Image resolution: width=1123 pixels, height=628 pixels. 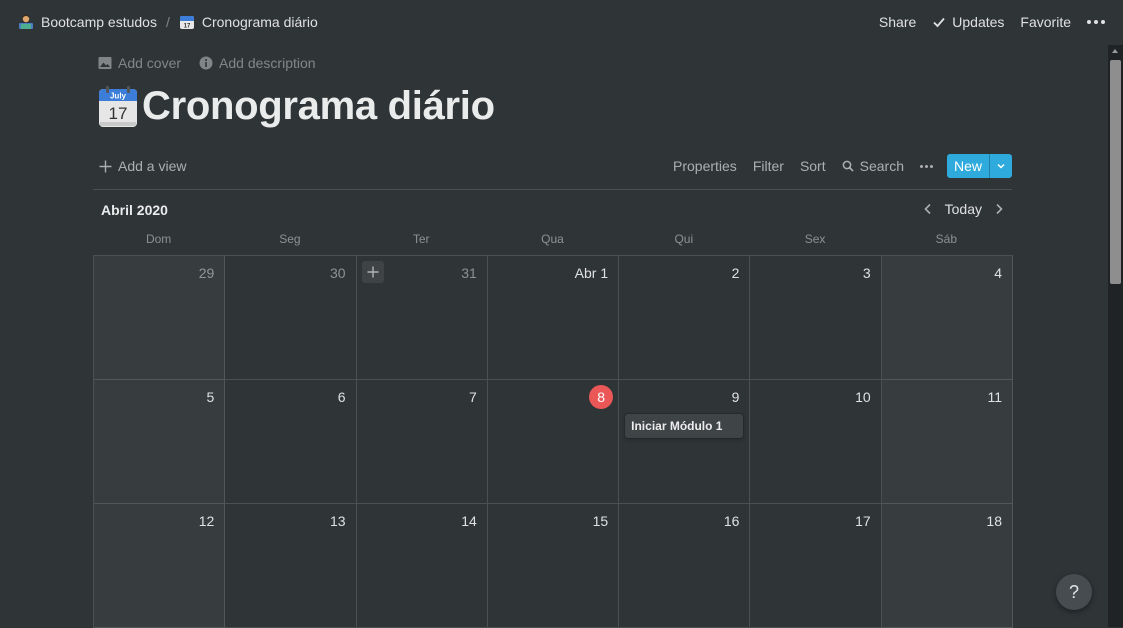 I want to click on calendar-day-cell: 10, so click(x=816, y=442).